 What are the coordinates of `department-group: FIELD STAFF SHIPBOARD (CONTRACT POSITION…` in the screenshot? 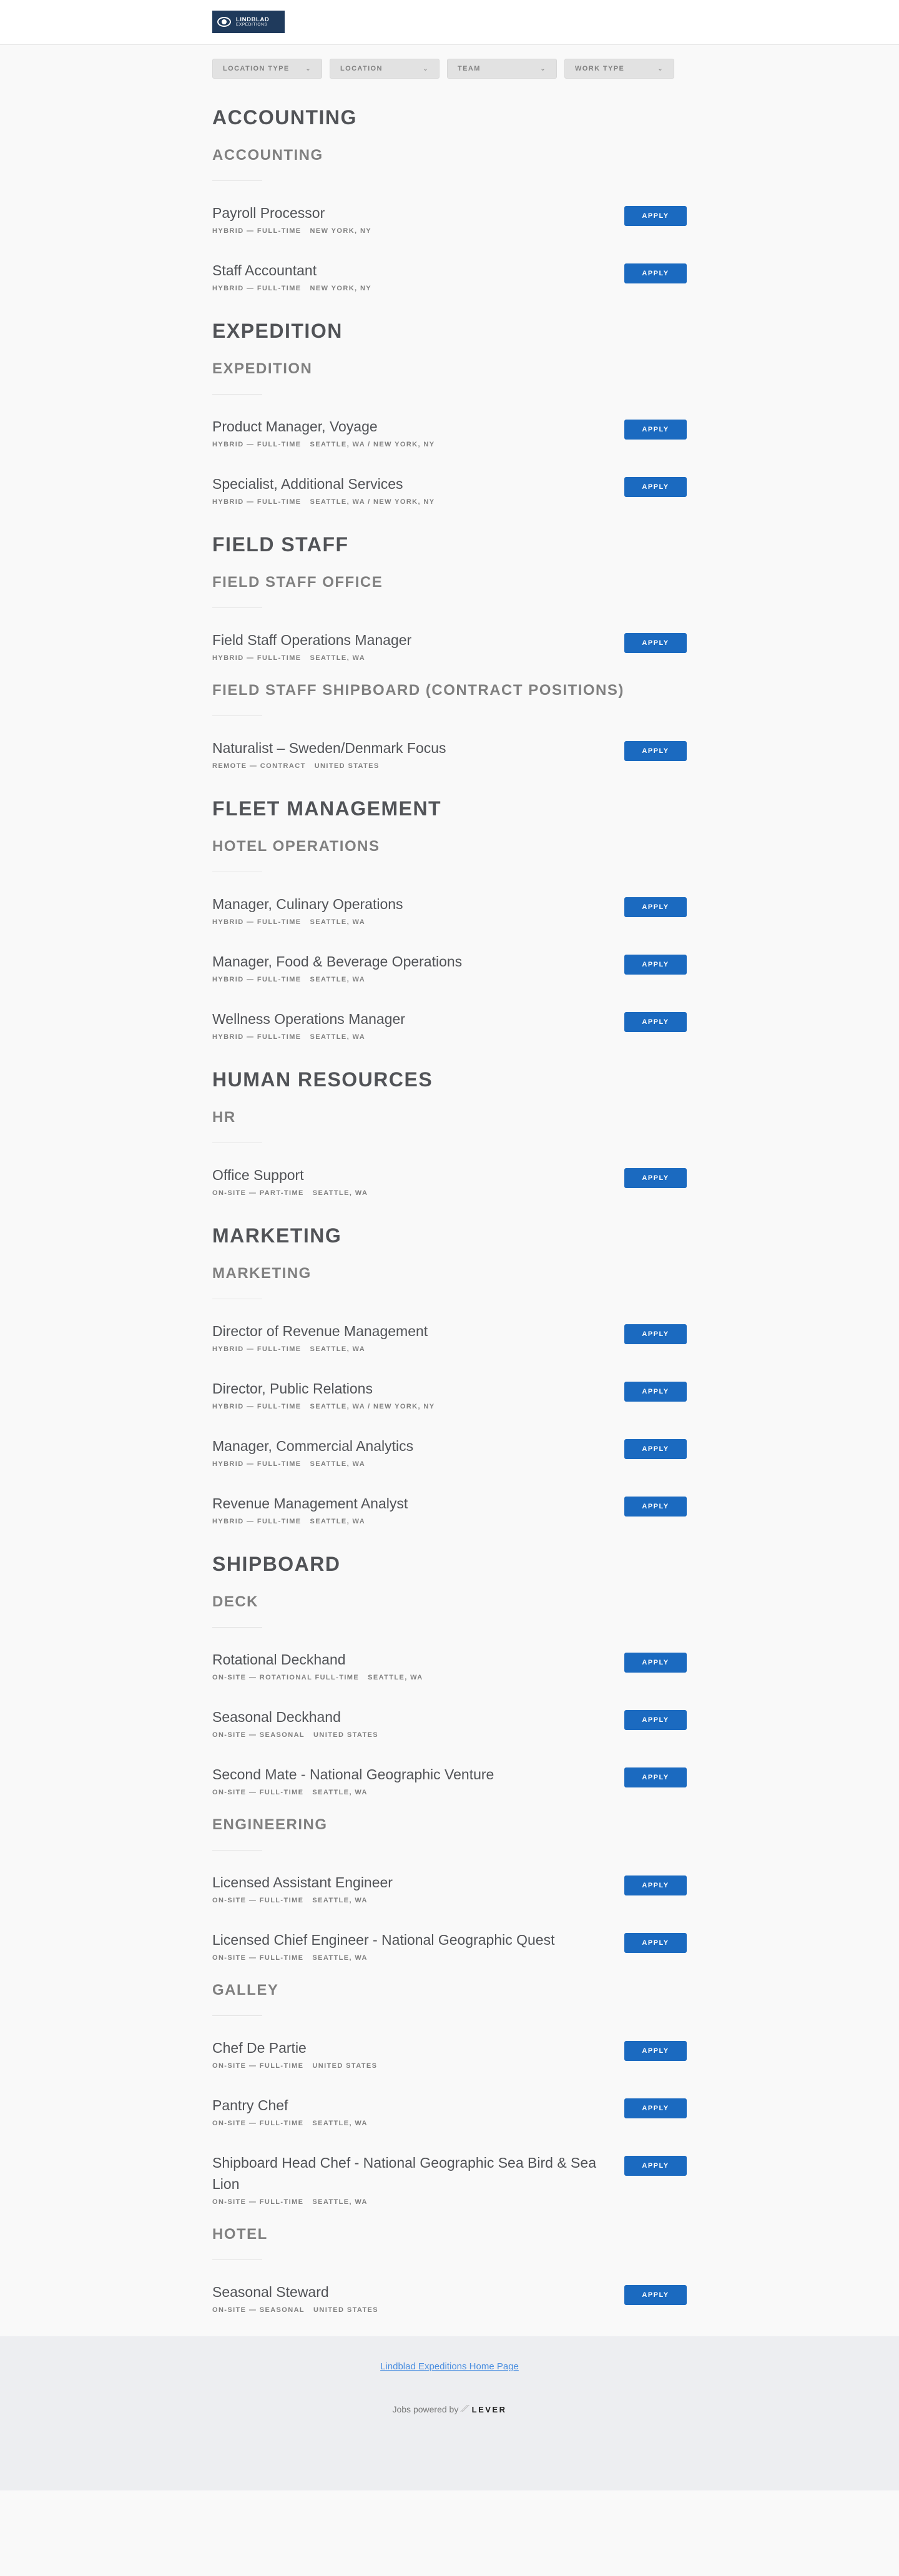 It's located at (449, 726).